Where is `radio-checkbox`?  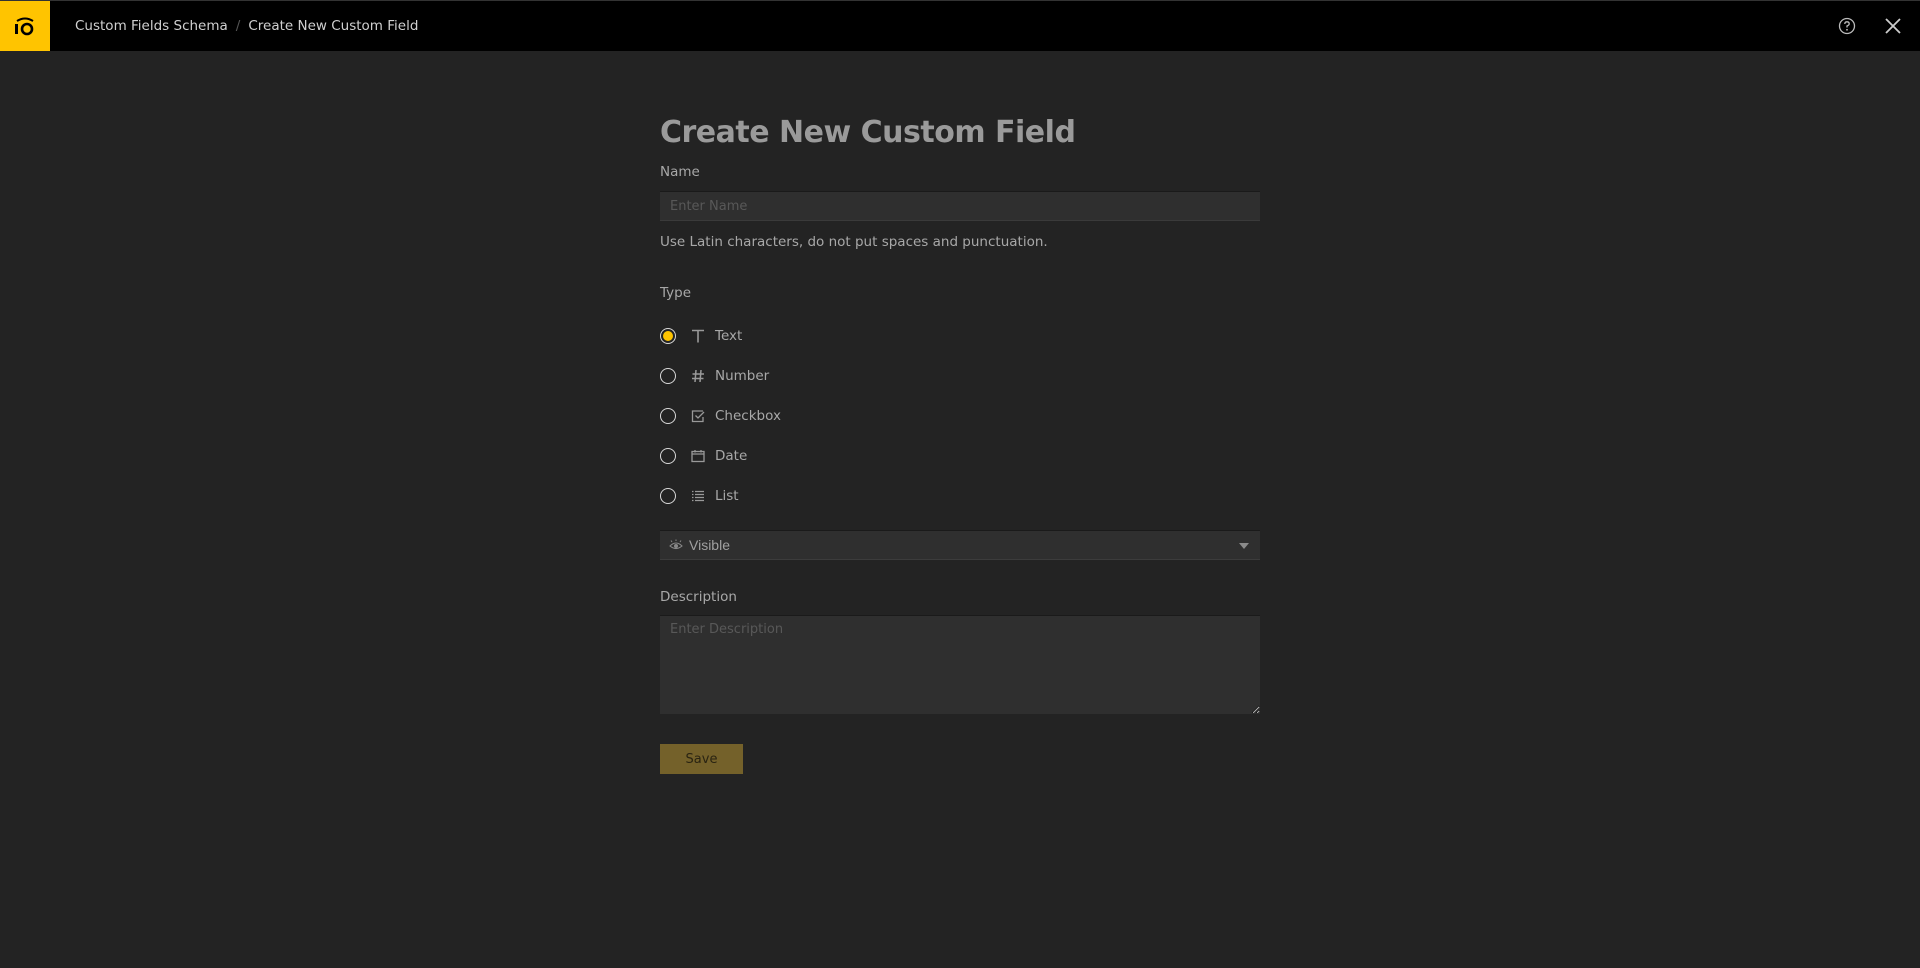 radio-checkbox is located at coordinates (668, 416).